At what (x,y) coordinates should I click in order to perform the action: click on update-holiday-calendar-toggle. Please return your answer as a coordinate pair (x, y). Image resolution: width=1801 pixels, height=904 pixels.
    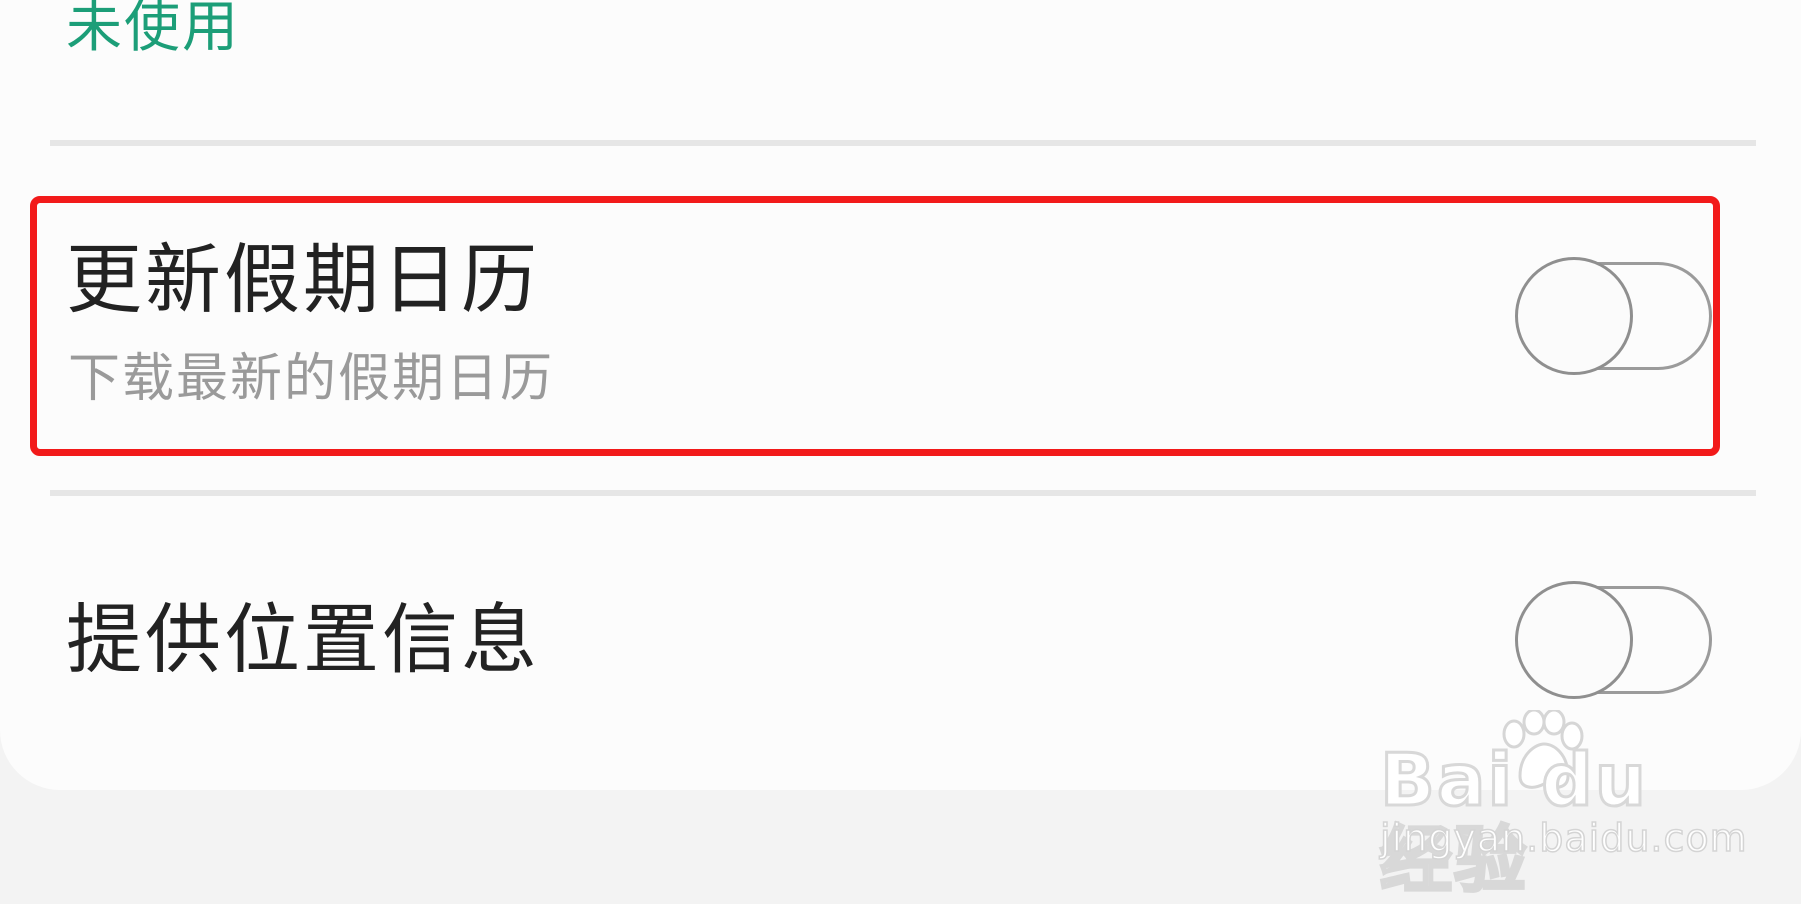
    Looking at the image, I should click on (1613, 316).